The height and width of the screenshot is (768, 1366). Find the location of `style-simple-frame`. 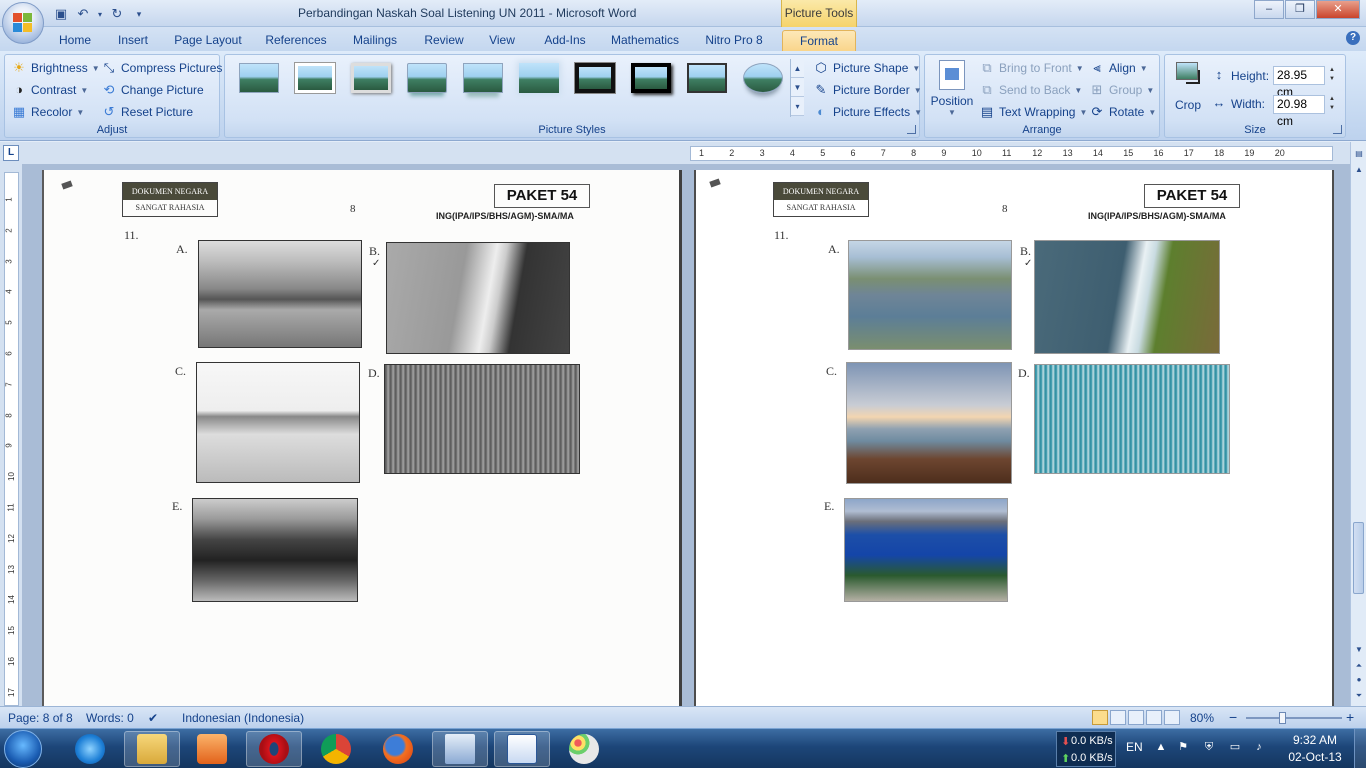

style-simple-frame is located at coordinates (259, 78).